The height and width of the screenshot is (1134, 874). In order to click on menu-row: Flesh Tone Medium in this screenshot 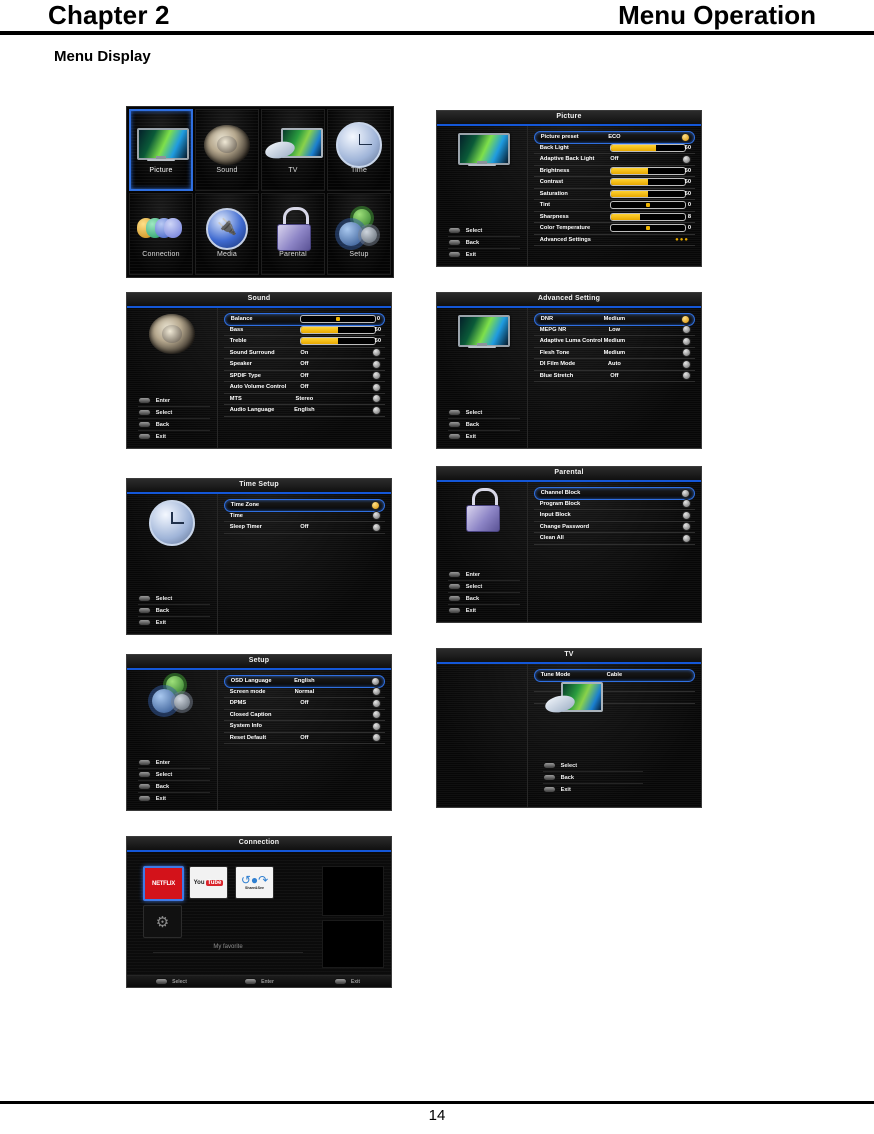, I will do `click(614, 353)`.